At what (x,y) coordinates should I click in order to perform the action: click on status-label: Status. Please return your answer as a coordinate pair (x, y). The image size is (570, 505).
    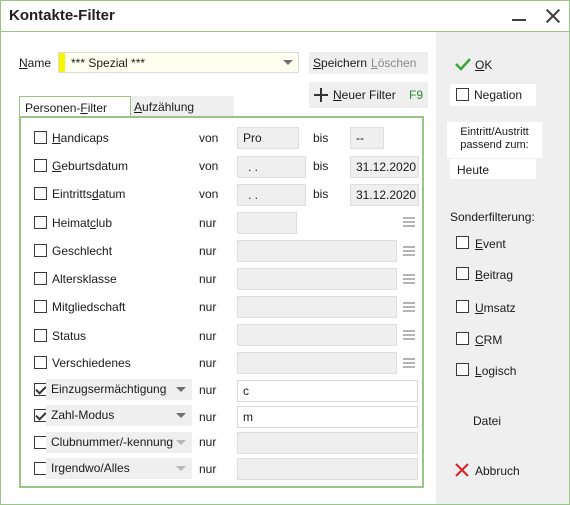
    Looking at the image, I should click on (69, 336).